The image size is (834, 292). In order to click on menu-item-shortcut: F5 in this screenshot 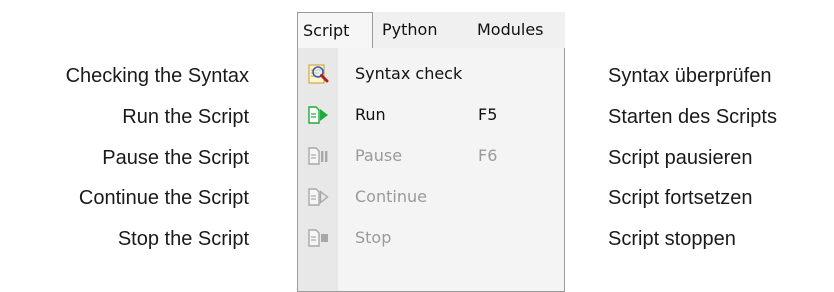, I will do `click(488, 114)`.